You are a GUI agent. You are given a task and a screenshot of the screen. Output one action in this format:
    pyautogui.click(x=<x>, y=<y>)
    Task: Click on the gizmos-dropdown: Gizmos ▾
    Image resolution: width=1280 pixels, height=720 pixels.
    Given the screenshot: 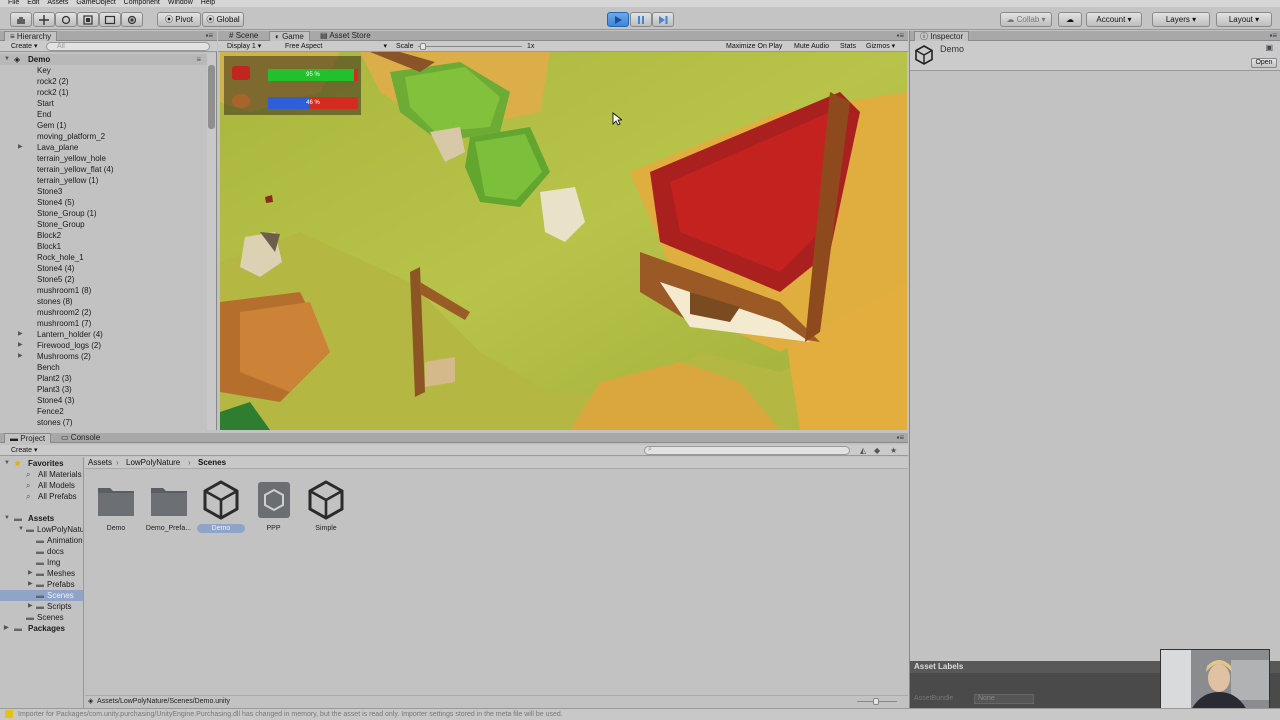 What is the action you would take?
    pyautogui.click(x=880, y=46)
    